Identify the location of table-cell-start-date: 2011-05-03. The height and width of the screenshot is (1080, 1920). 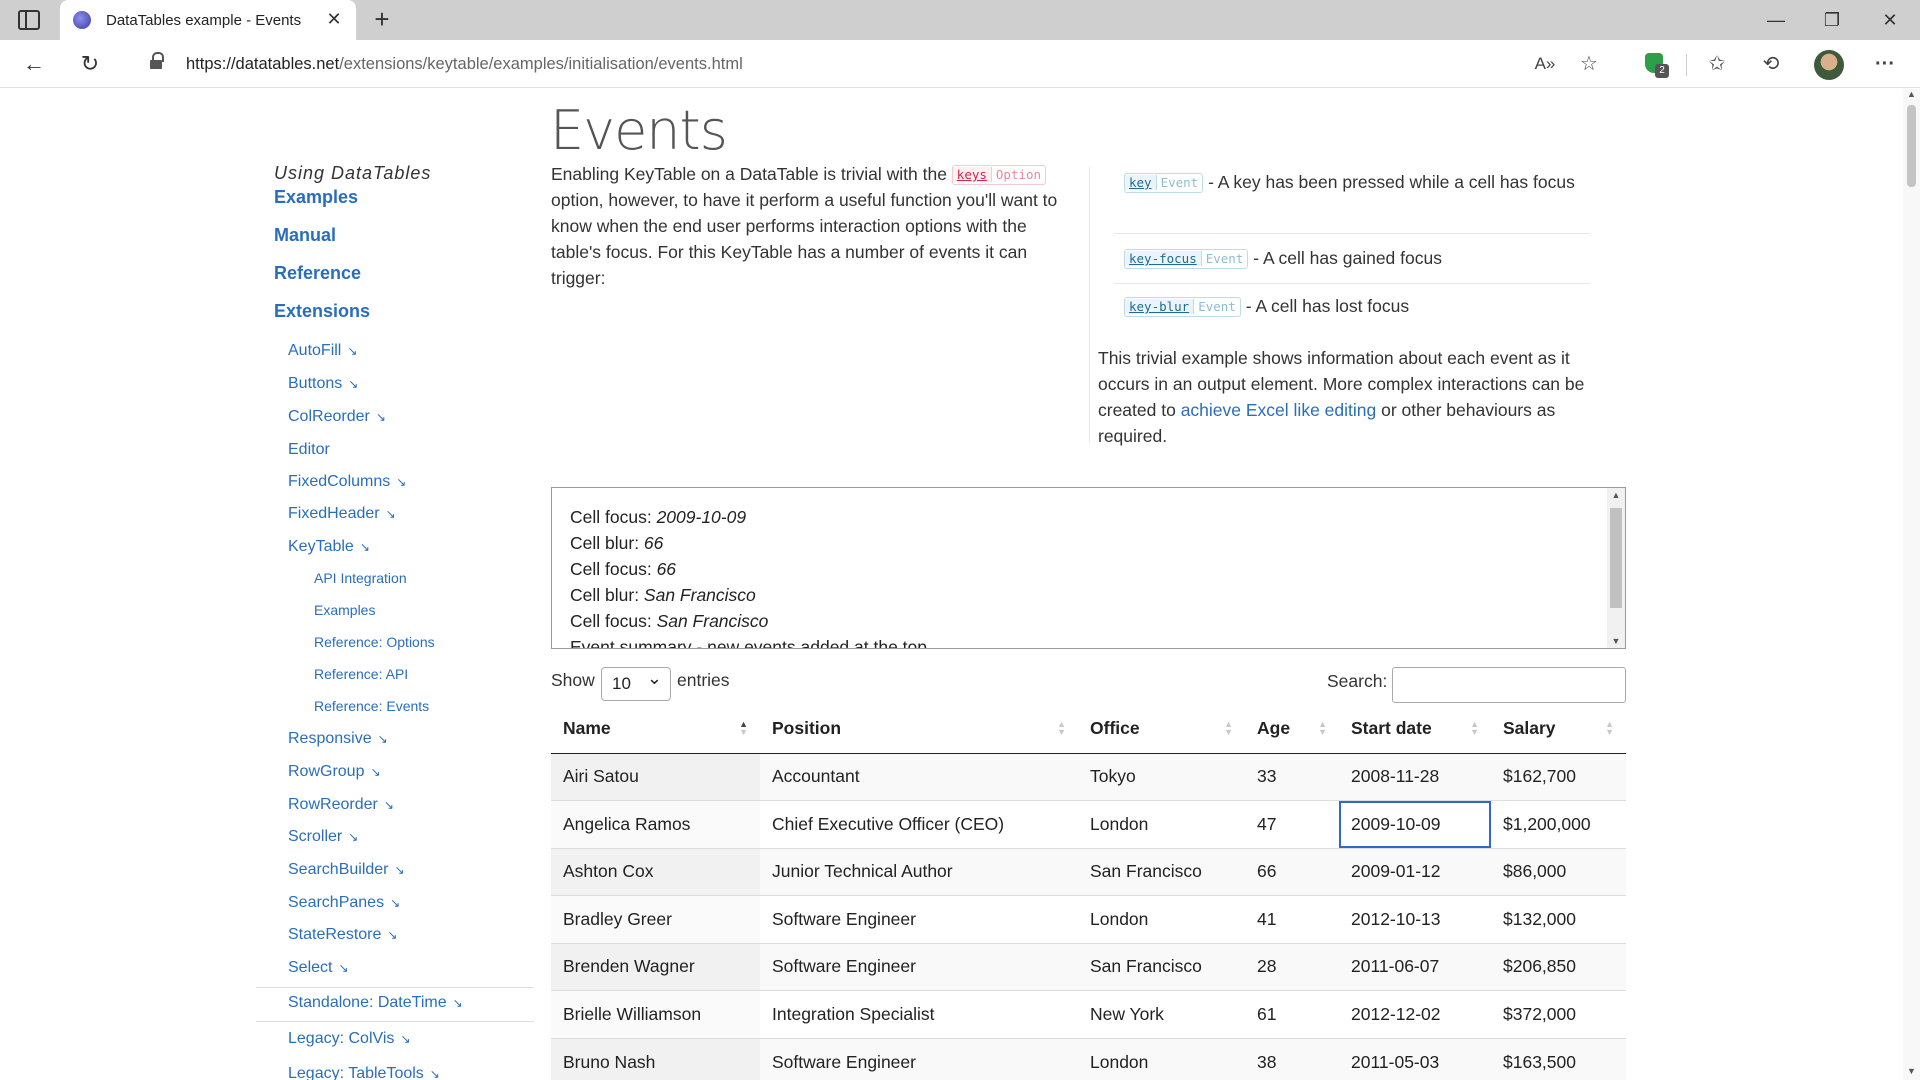
(1415, 1058).